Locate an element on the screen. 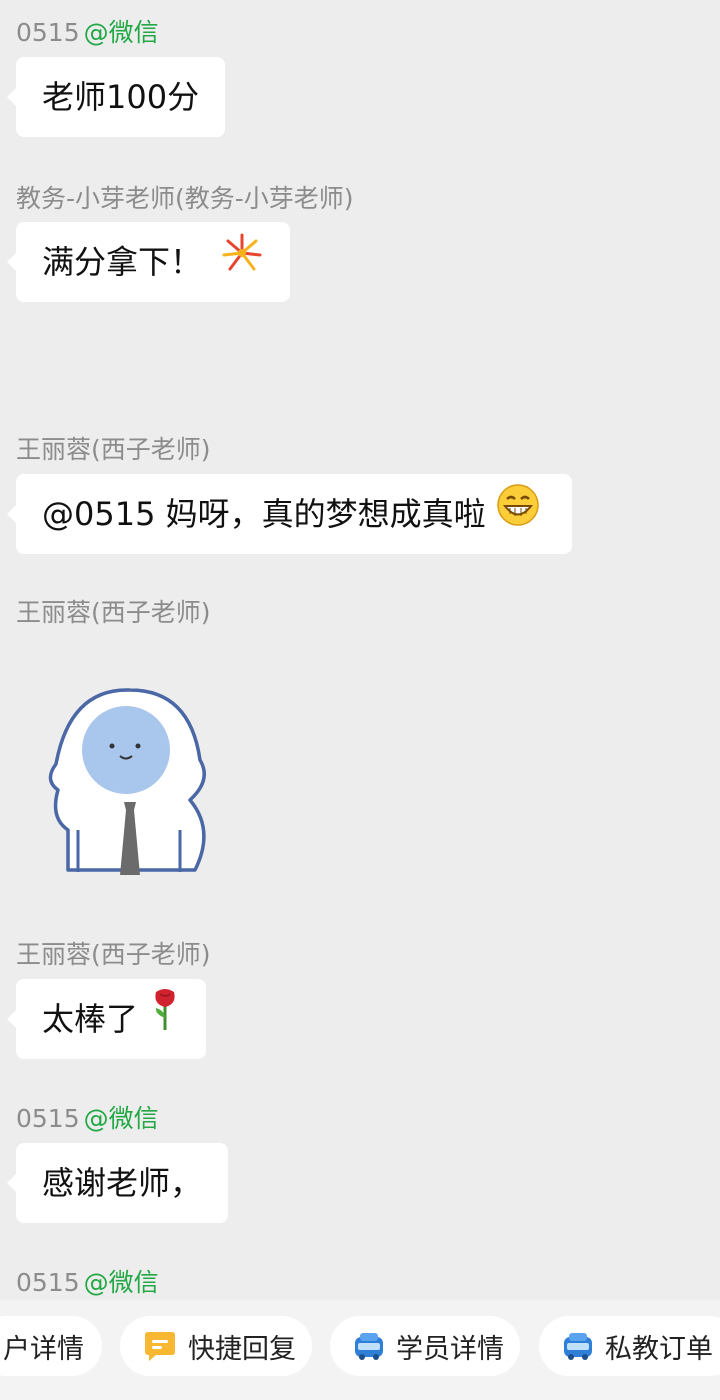 Image resolution: width=720 pixels, height=1400 pixels. quick-reply-icon is located at coordinates (160, 1346).